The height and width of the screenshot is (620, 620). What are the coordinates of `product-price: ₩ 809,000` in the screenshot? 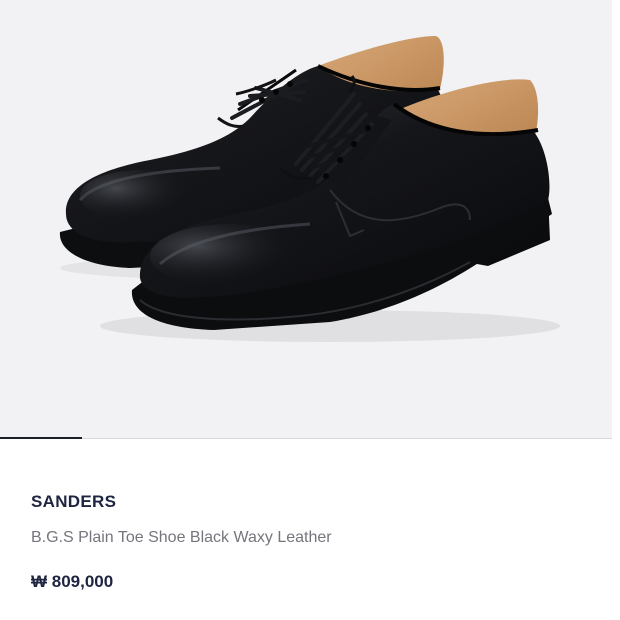 It's located at (72, 581).